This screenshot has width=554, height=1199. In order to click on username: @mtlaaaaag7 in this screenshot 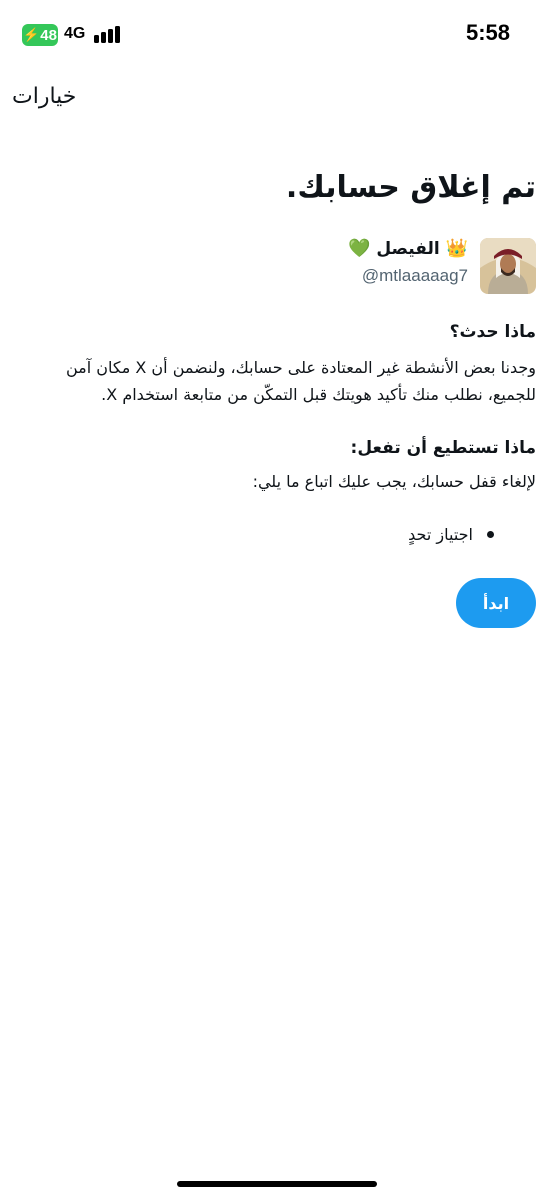, I will do `click(414, 275)`.